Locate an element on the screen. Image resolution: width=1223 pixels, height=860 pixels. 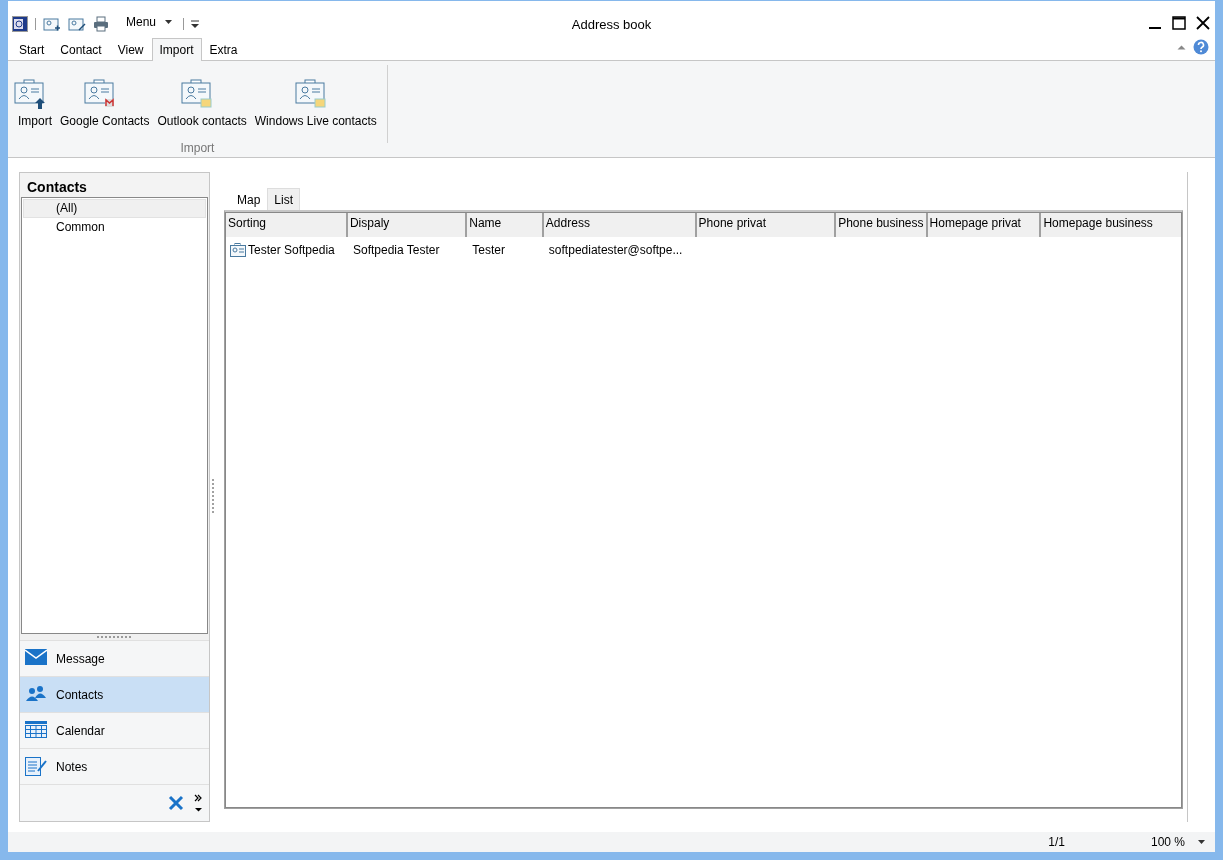
column-header: Homepage business is located at coordinates (1110, 225).